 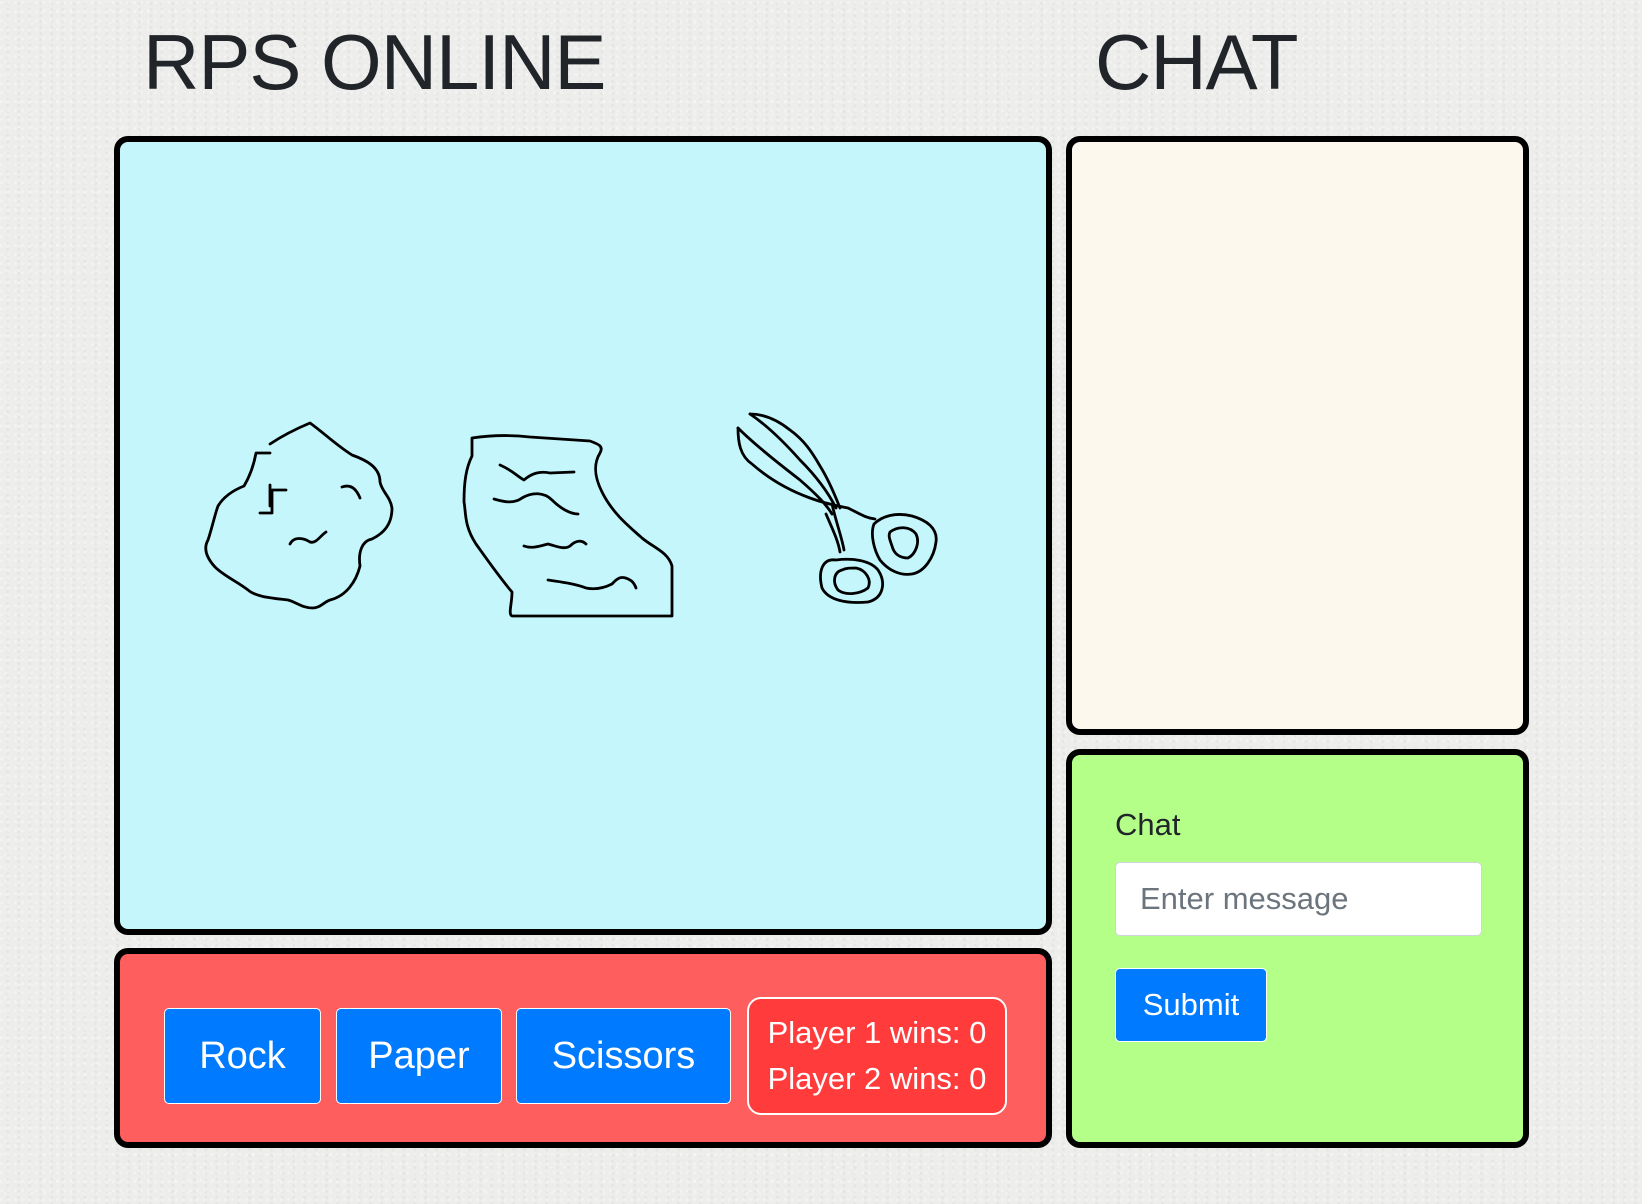 What do you see at coordinates (1297, 435) in the screenshot?
I see `chat-log` at bounding box center [1297, 435].